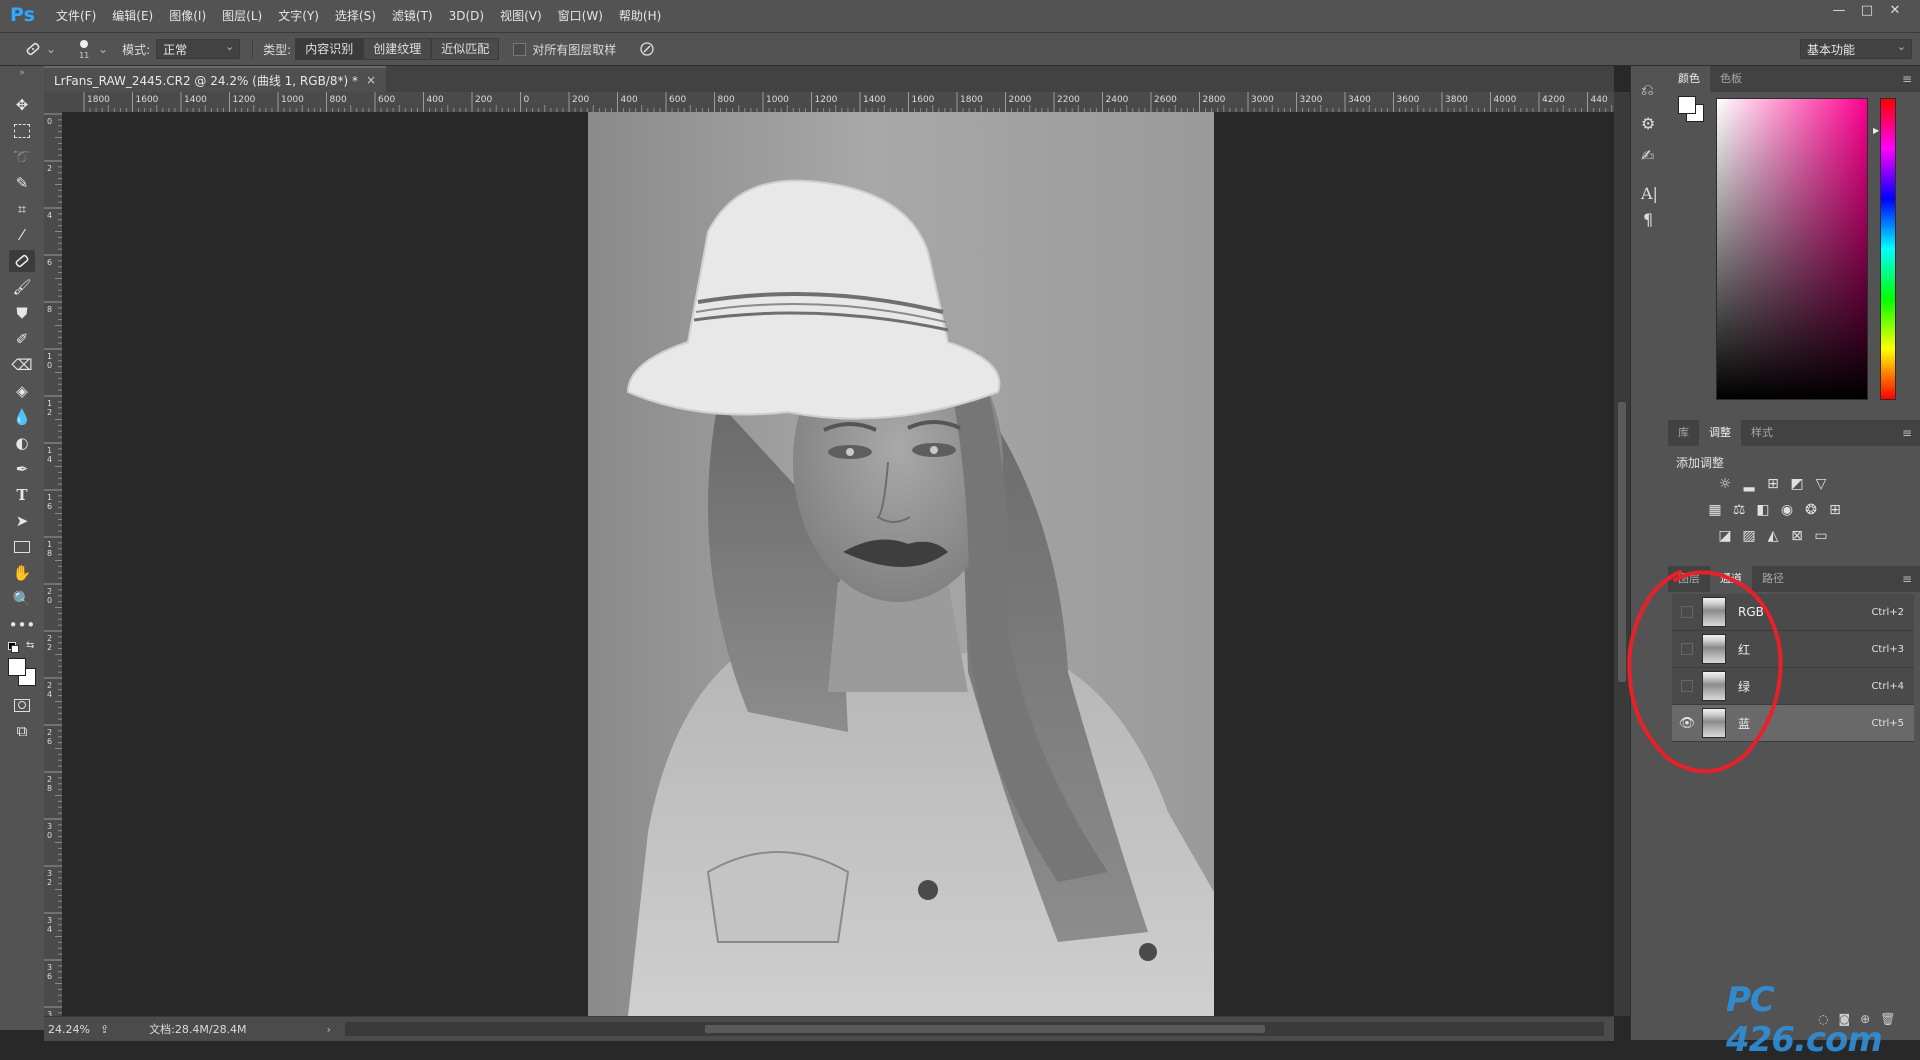 This screenshot has height=1060, width=1920. What do you see at coordinates (1647, 155) in the screenshot?
I see `brush-settings-panel-icon: ✍` at bounding box center [1647, 155].